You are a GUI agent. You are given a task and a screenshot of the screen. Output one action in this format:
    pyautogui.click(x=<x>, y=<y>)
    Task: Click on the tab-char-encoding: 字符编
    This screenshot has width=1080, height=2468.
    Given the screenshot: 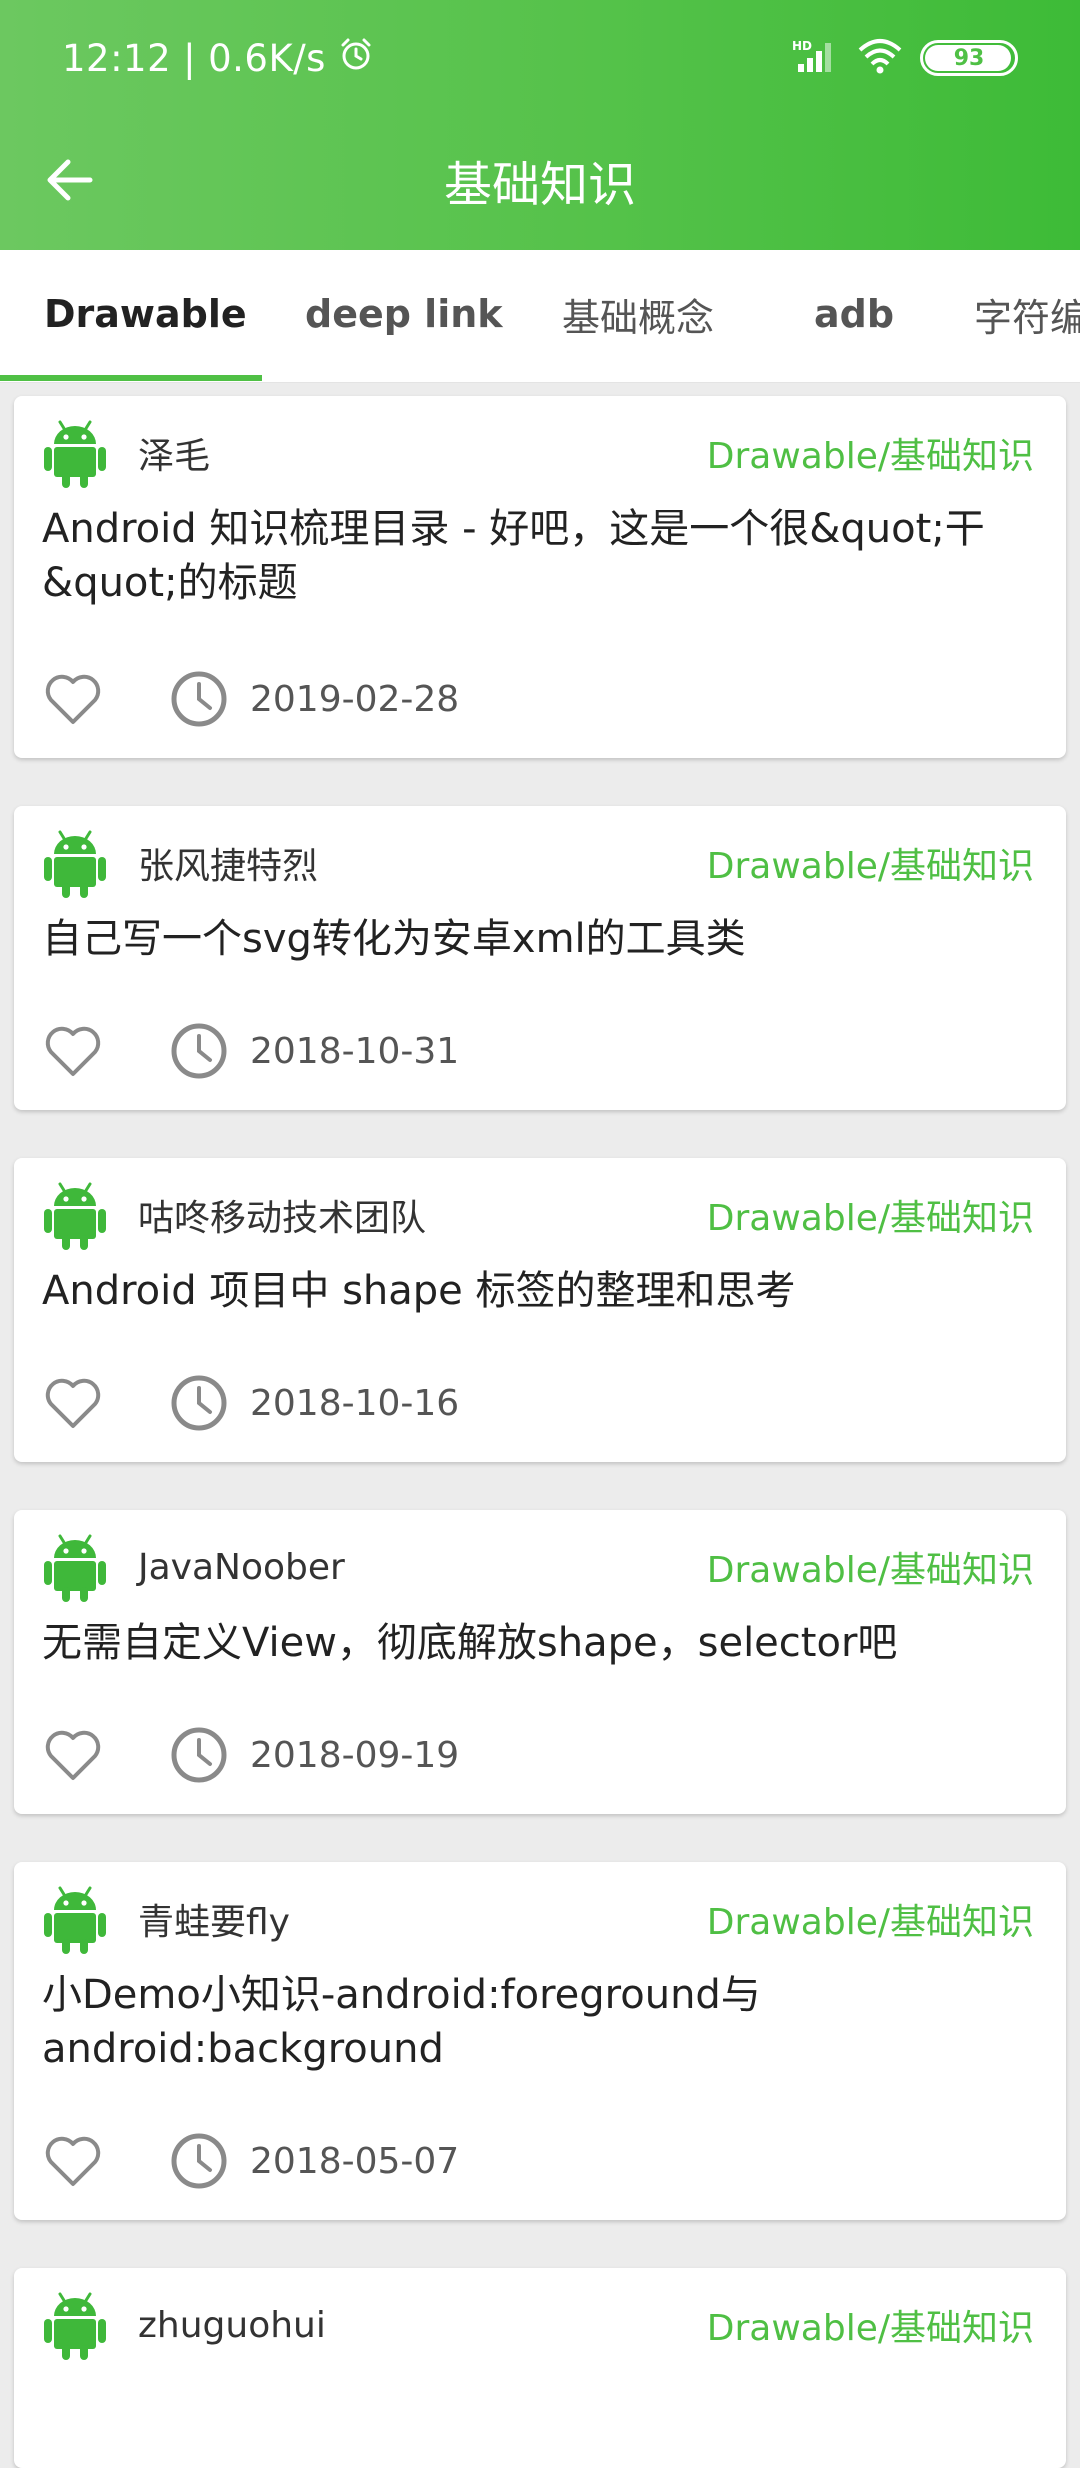 What is the action you would take?
    pyautogui.click(x=1027, y=314)
    